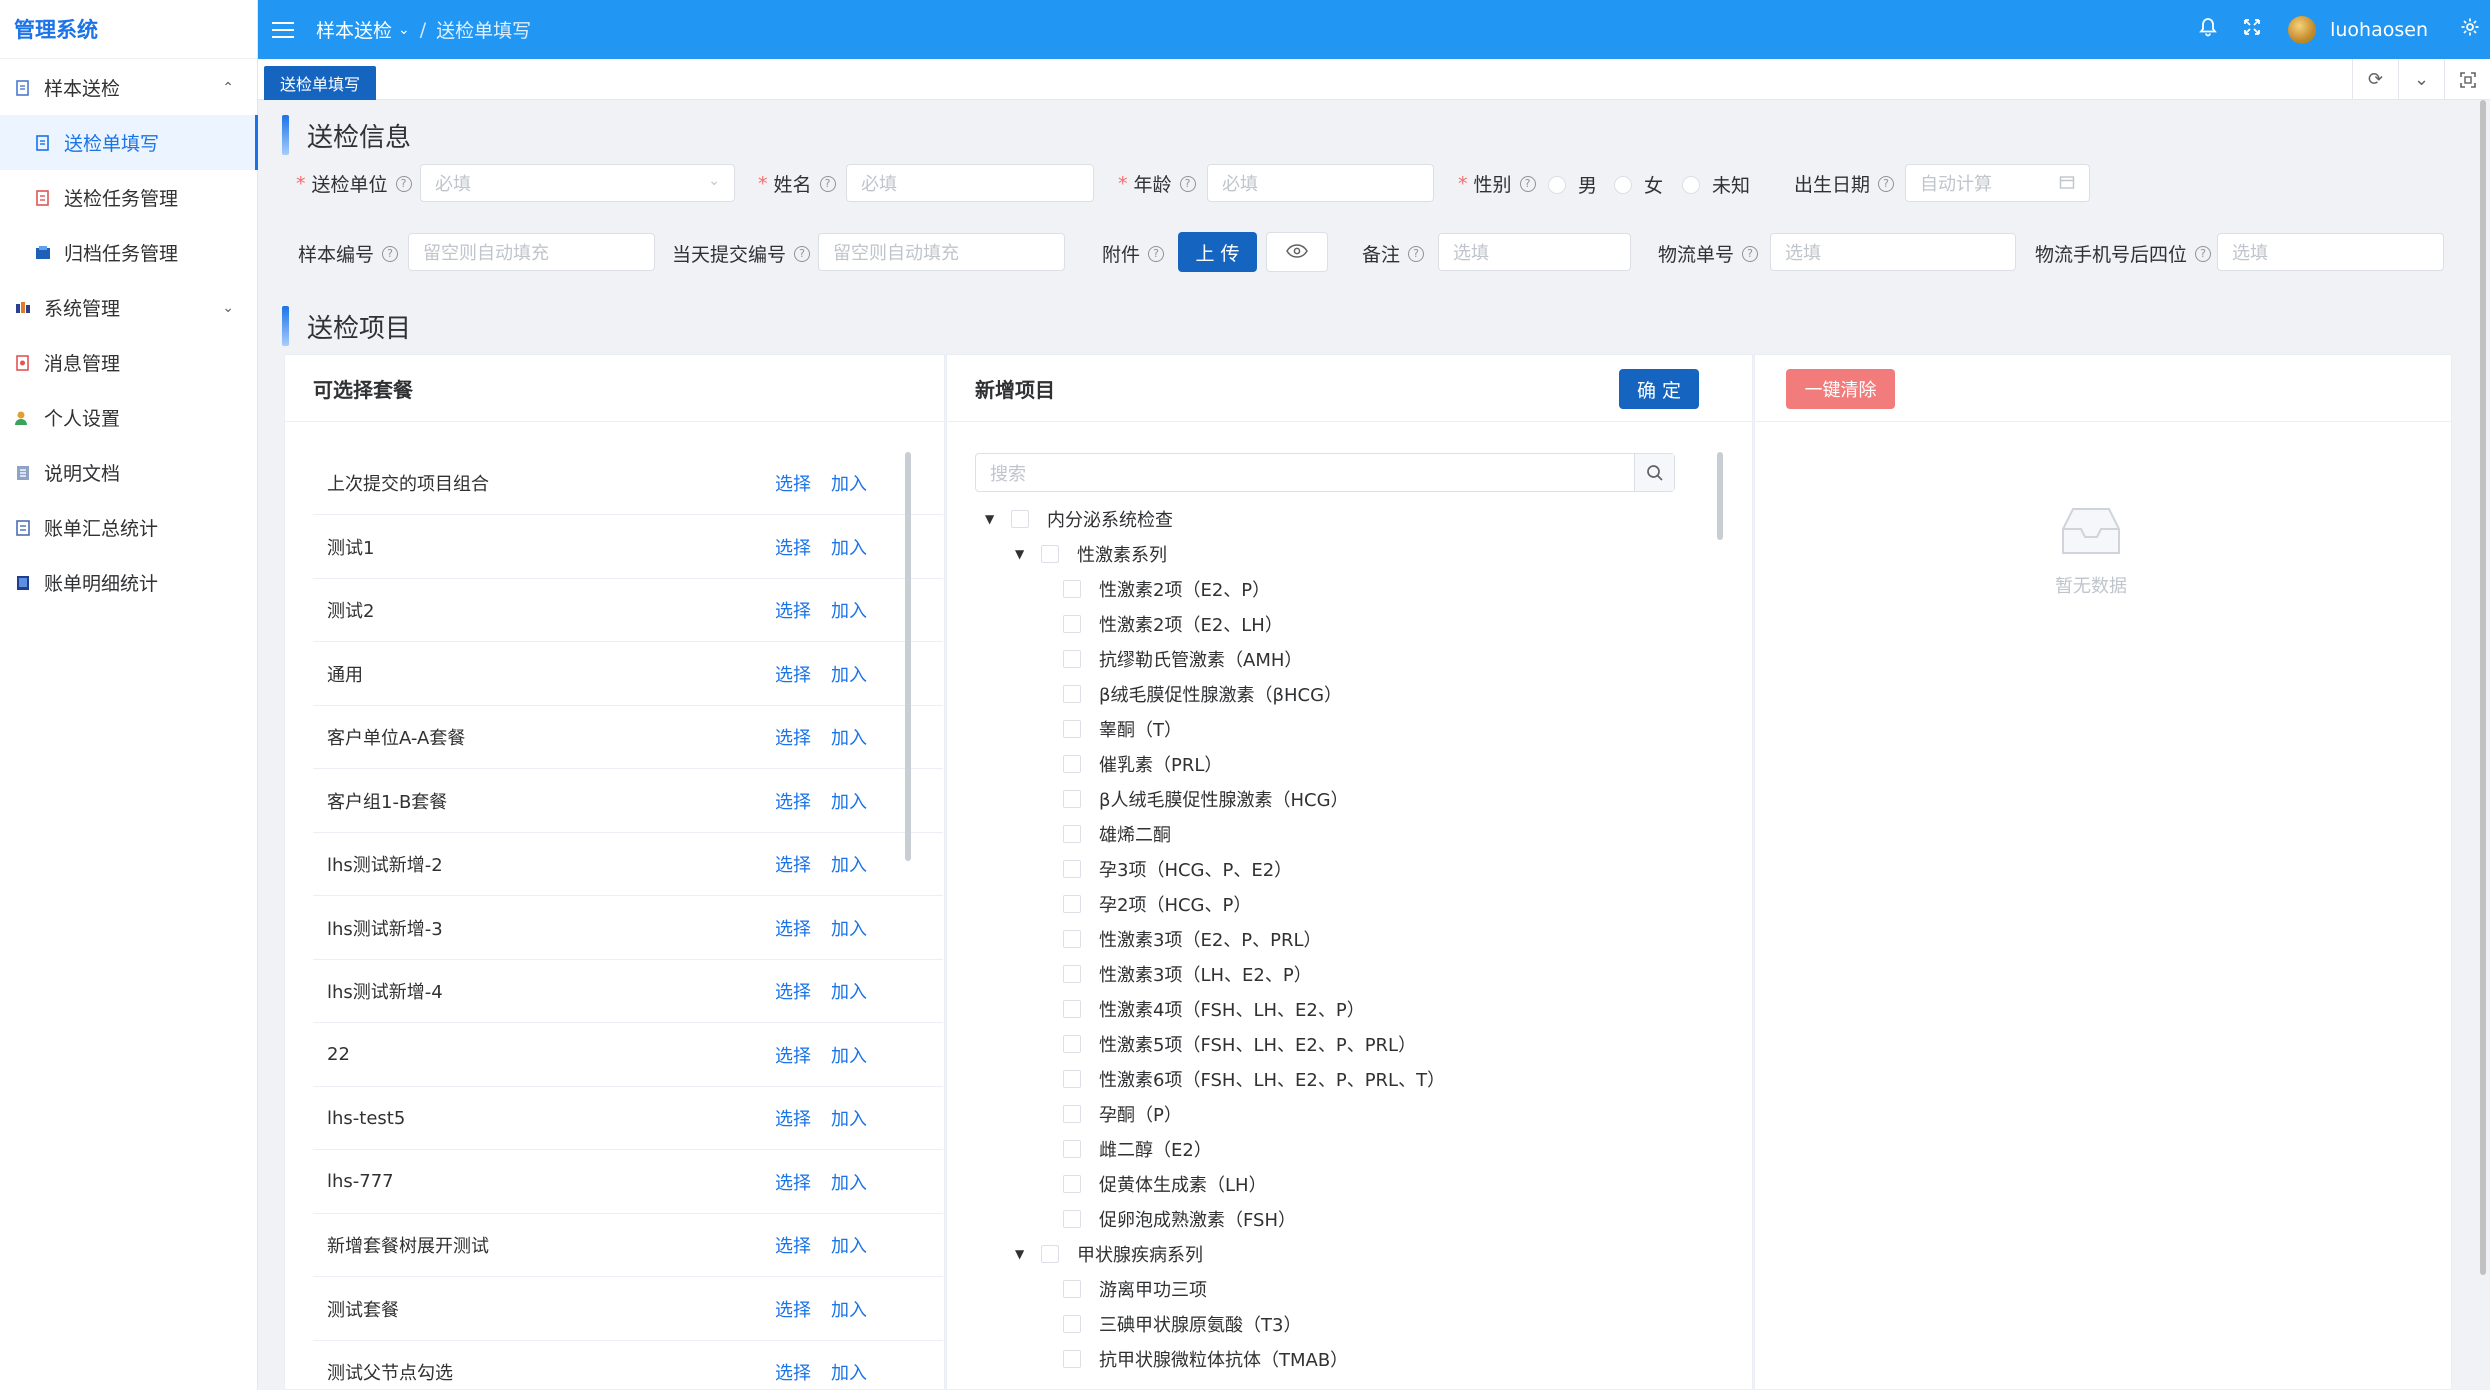 Image resolution: width=2490 pixels, height=1390 pixels. I want to click on tree-leaf-node: 游离甲功三项, so click(1135, 1288).